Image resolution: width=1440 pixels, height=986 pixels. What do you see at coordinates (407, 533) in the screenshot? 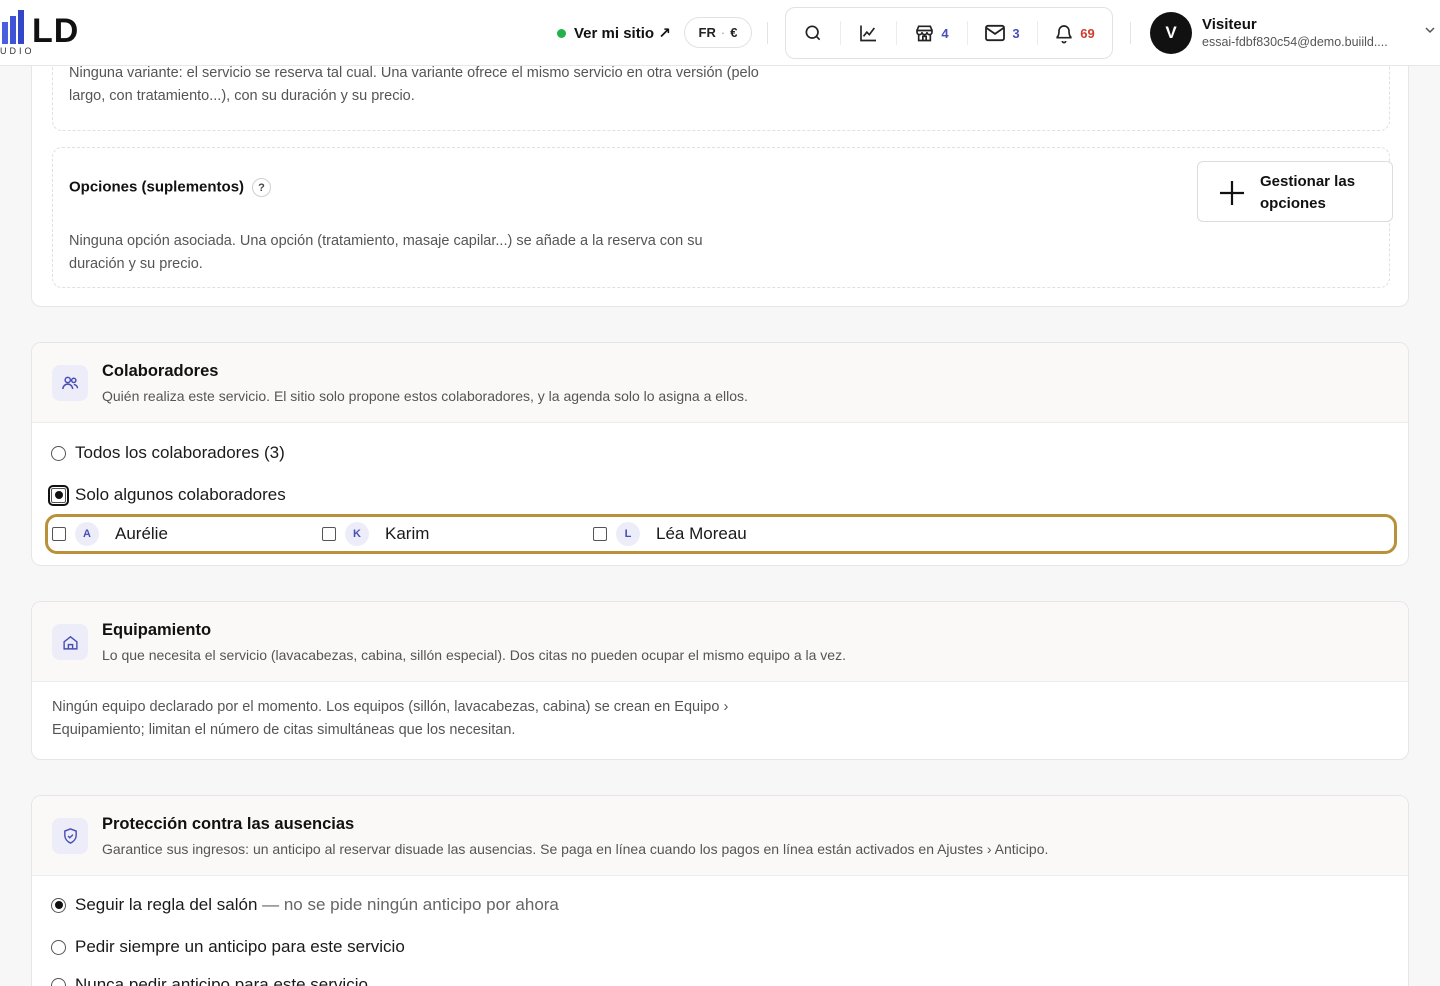
I see `collaborator-name: Karim` at bounding box center [407, 533].